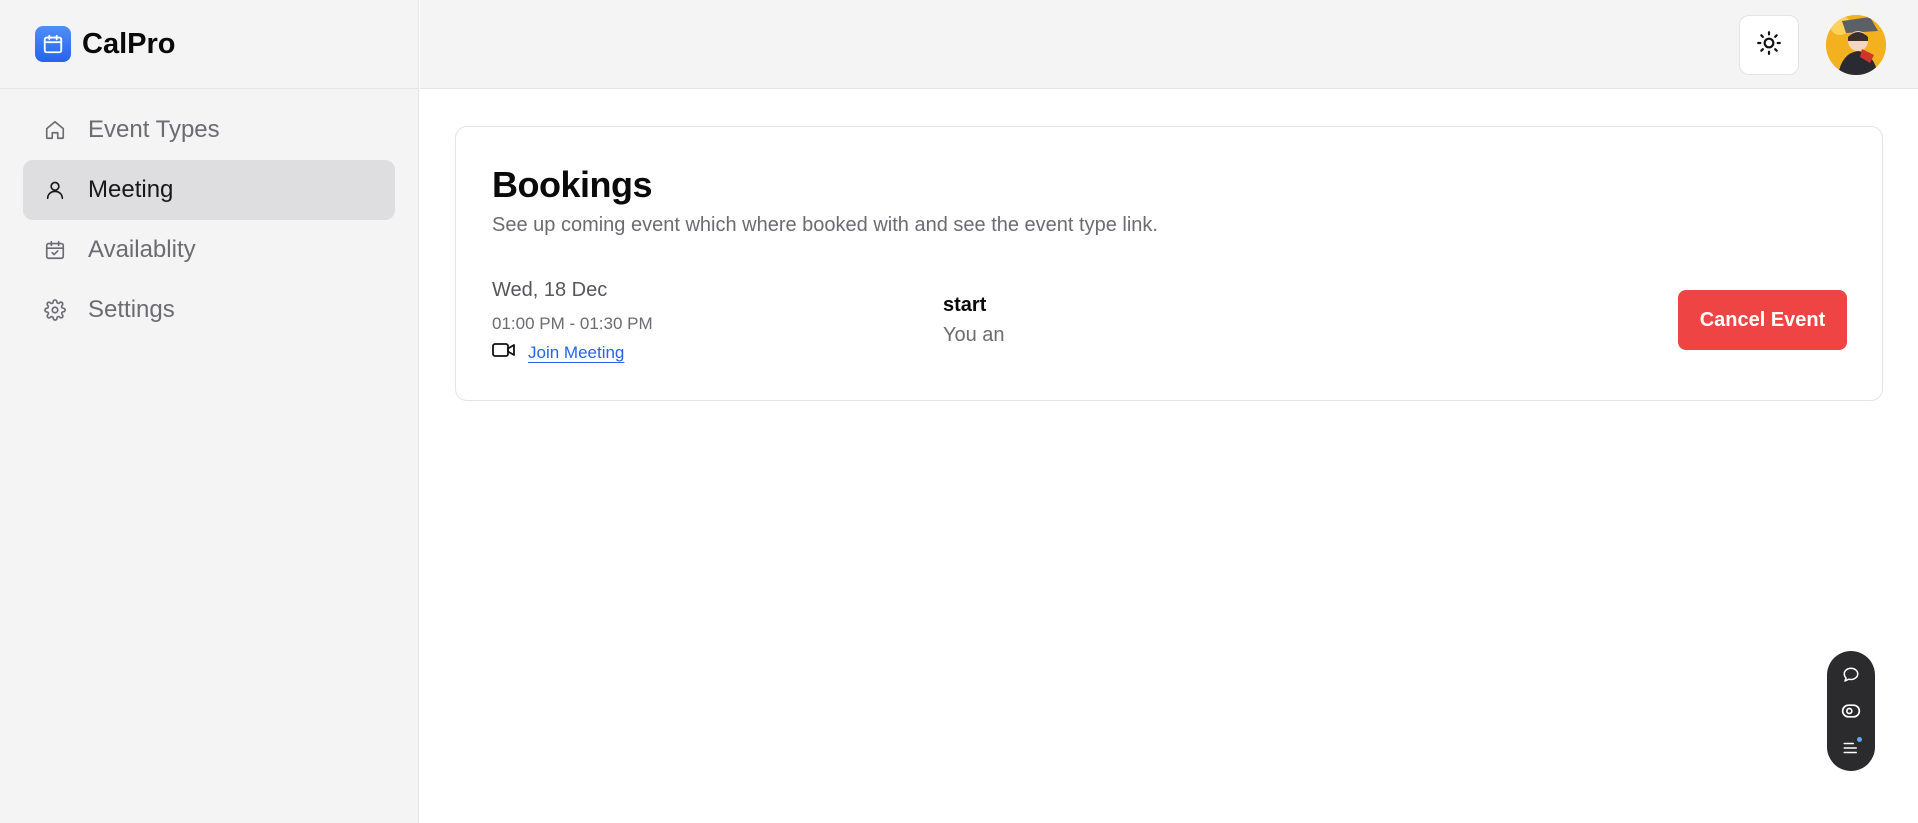 The width and height of the screenshot is (1918, 823). What do you see at coordinates (209, 250) in the screenshot?
I see `sidebar-item-availability: Availablity` at bounding box center [209, 250].